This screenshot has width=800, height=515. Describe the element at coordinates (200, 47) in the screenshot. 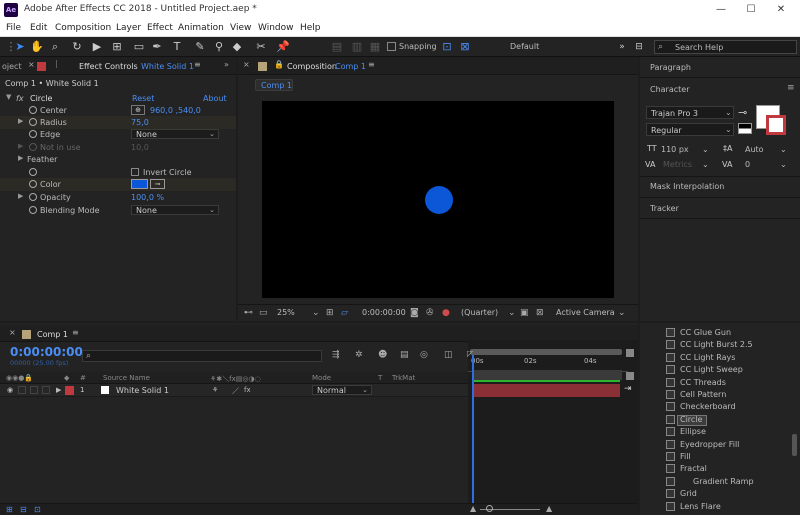

I see `brush-tool-icon: ✎` at that location.